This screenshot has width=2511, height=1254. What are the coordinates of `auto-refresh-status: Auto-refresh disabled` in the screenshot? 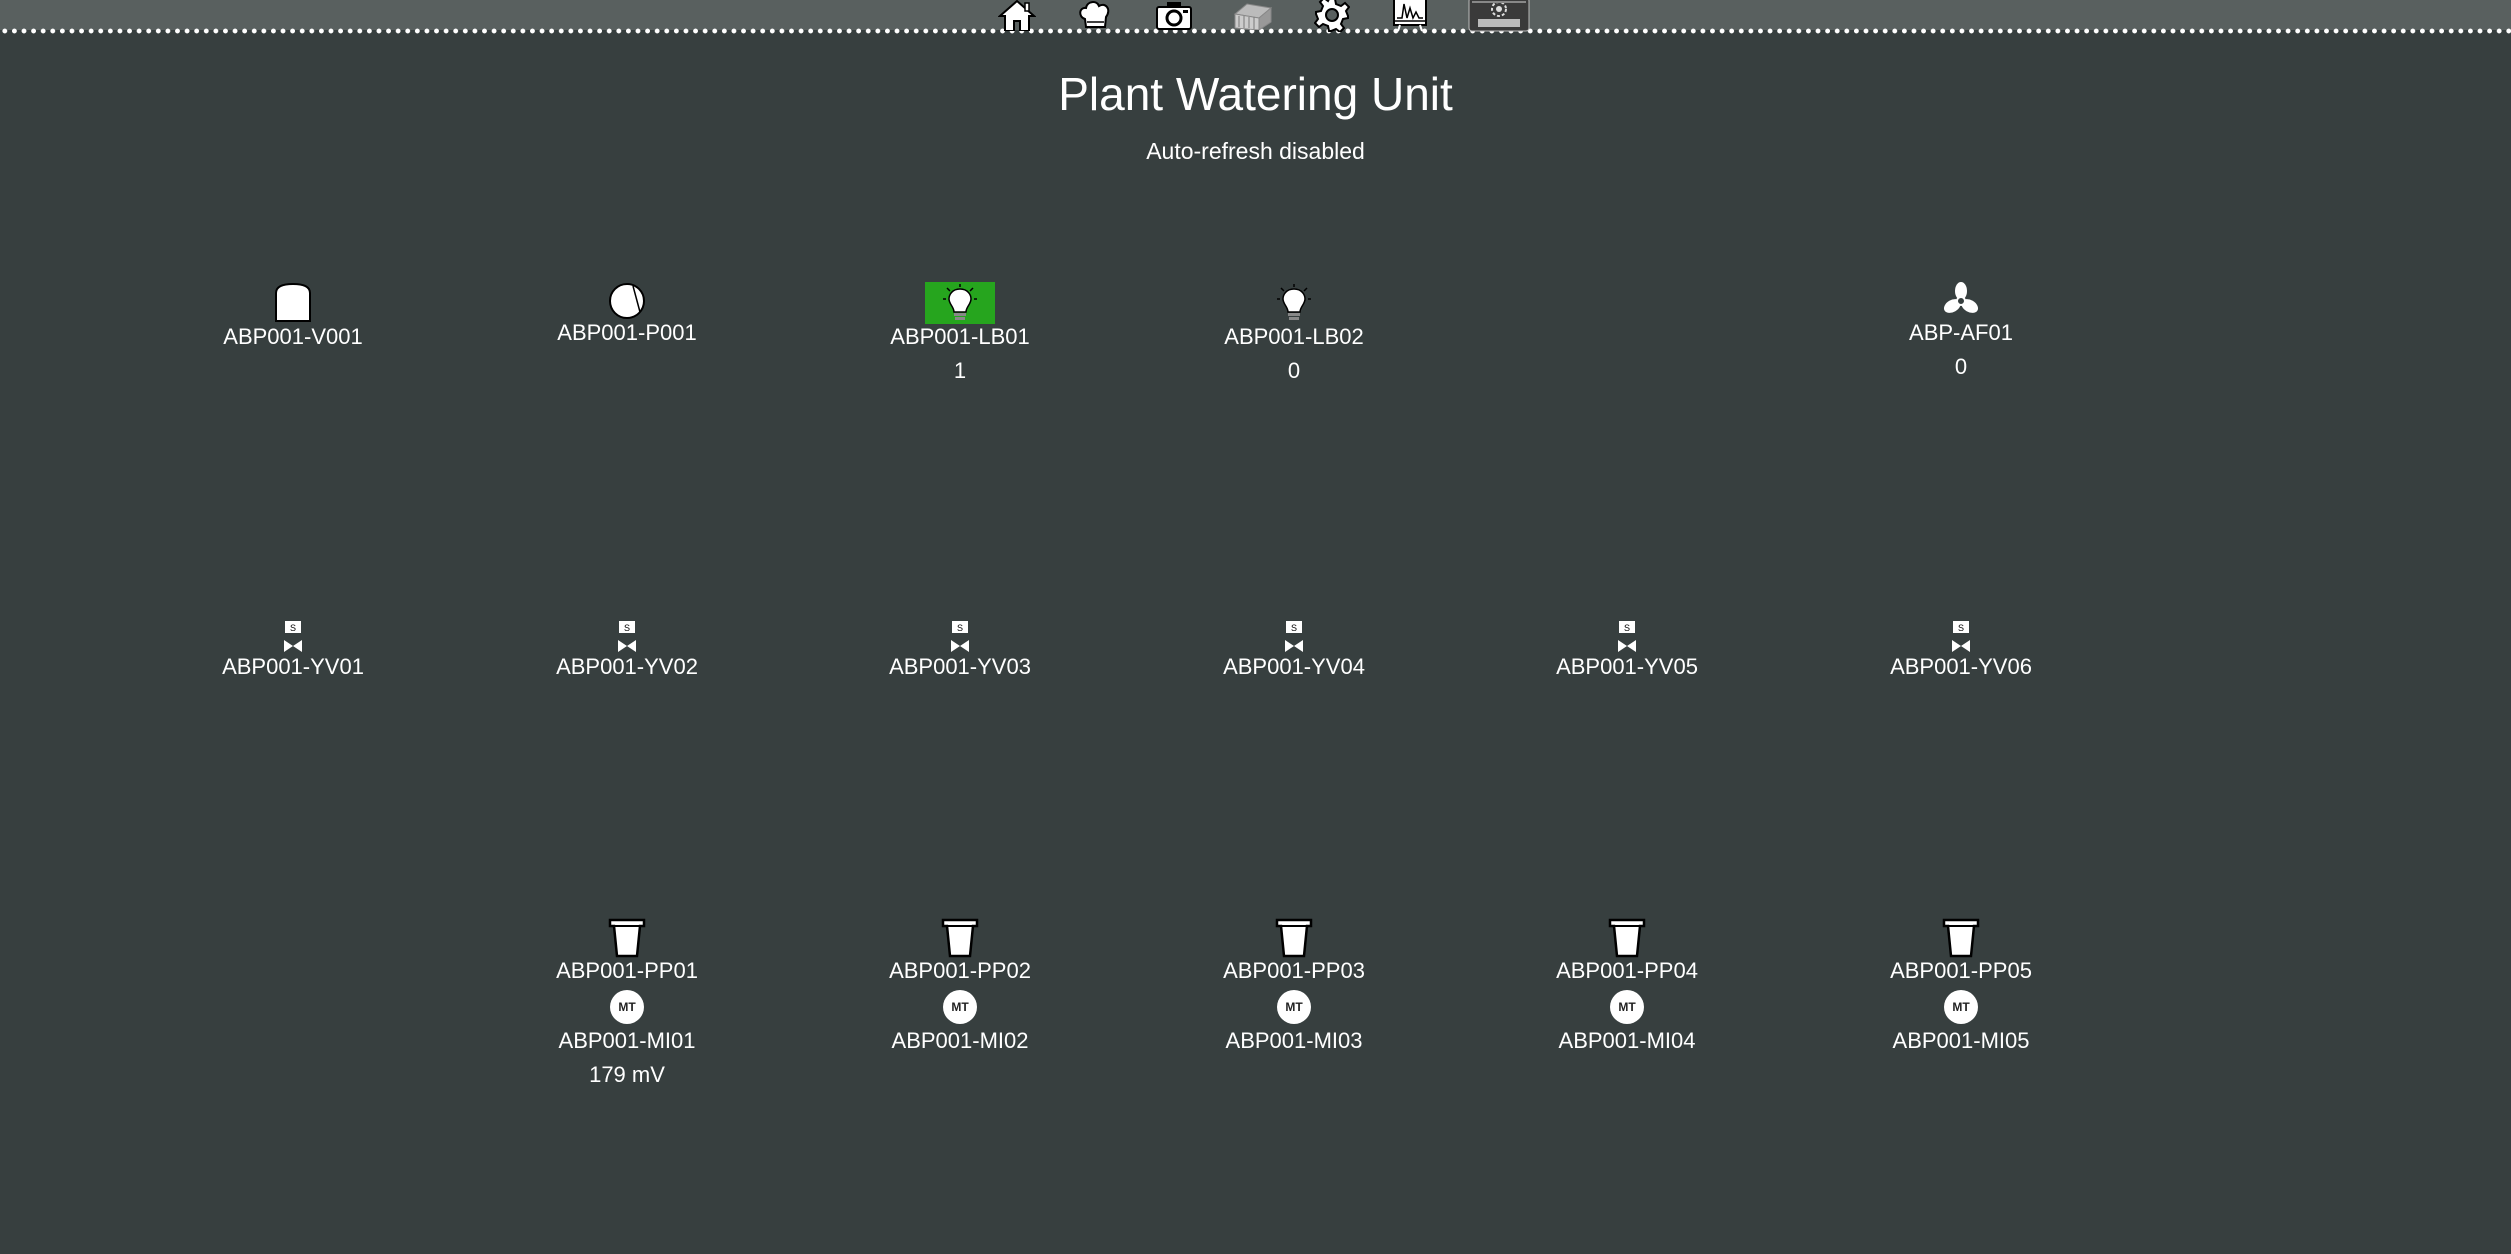 It's located at (1255, 151).